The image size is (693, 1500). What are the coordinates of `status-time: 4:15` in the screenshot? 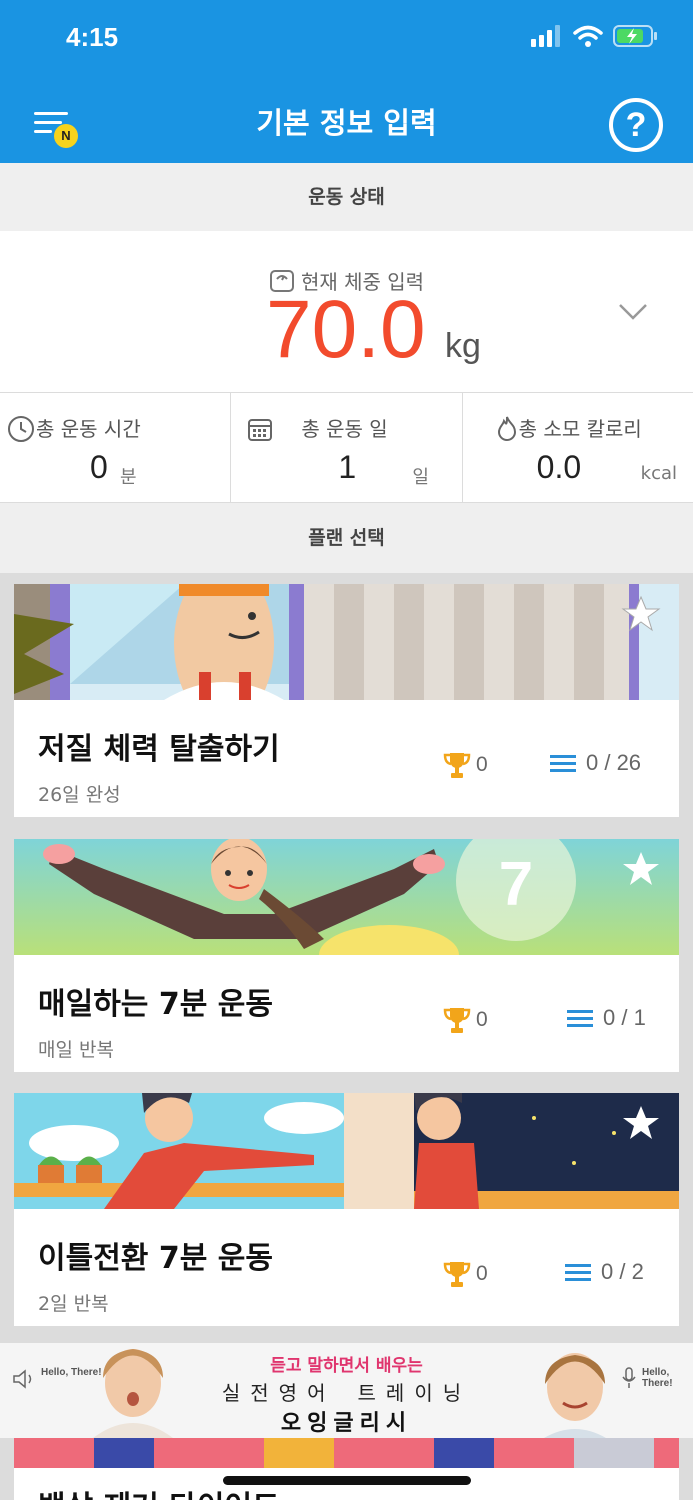 It's located at (92, 37).